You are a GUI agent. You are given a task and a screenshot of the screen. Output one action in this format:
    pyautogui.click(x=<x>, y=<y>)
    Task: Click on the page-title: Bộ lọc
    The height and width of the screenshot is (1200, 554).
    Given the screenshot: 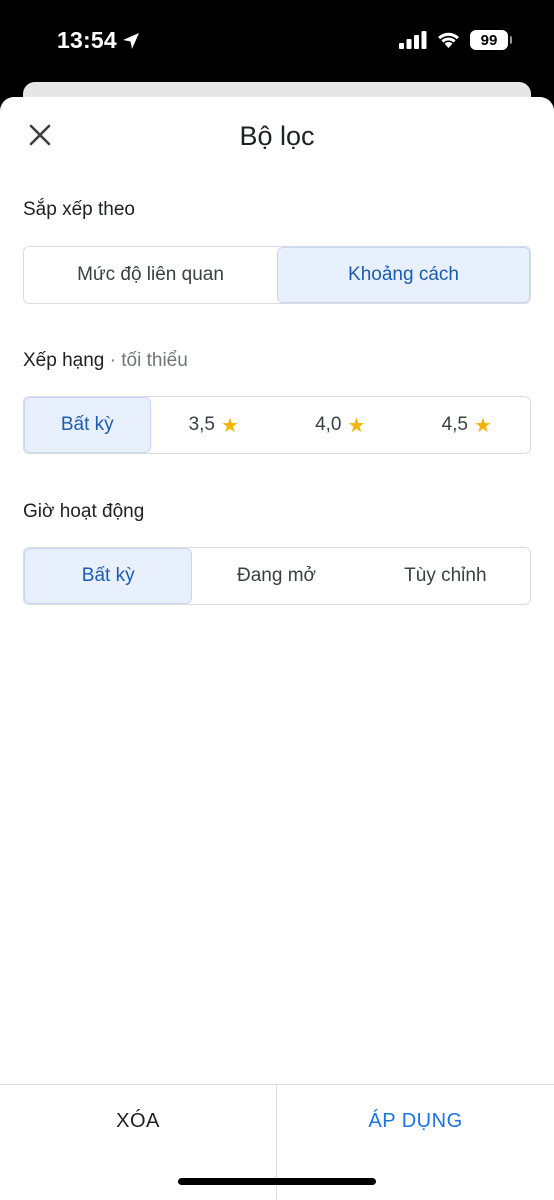 What is the action you would take?
    pyautogui.click(x=277, y=136)
    